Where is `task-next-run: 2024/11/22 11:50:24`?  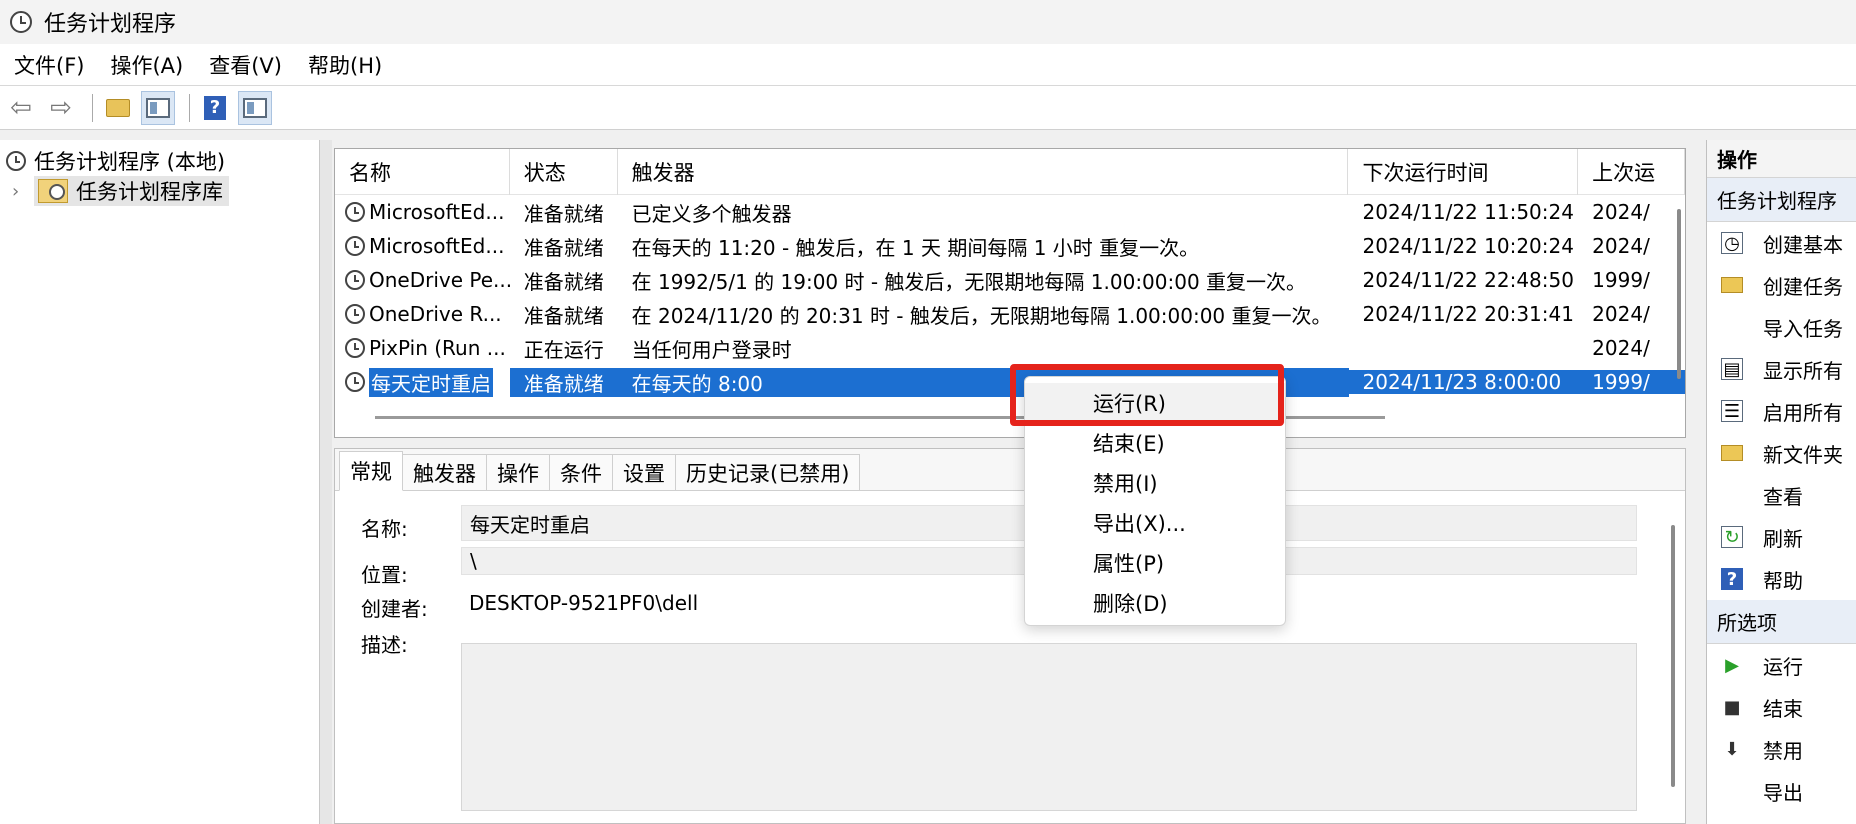 task-next-run: 2024/11/22 11:50:24 is located at coordinates (1468, 212).